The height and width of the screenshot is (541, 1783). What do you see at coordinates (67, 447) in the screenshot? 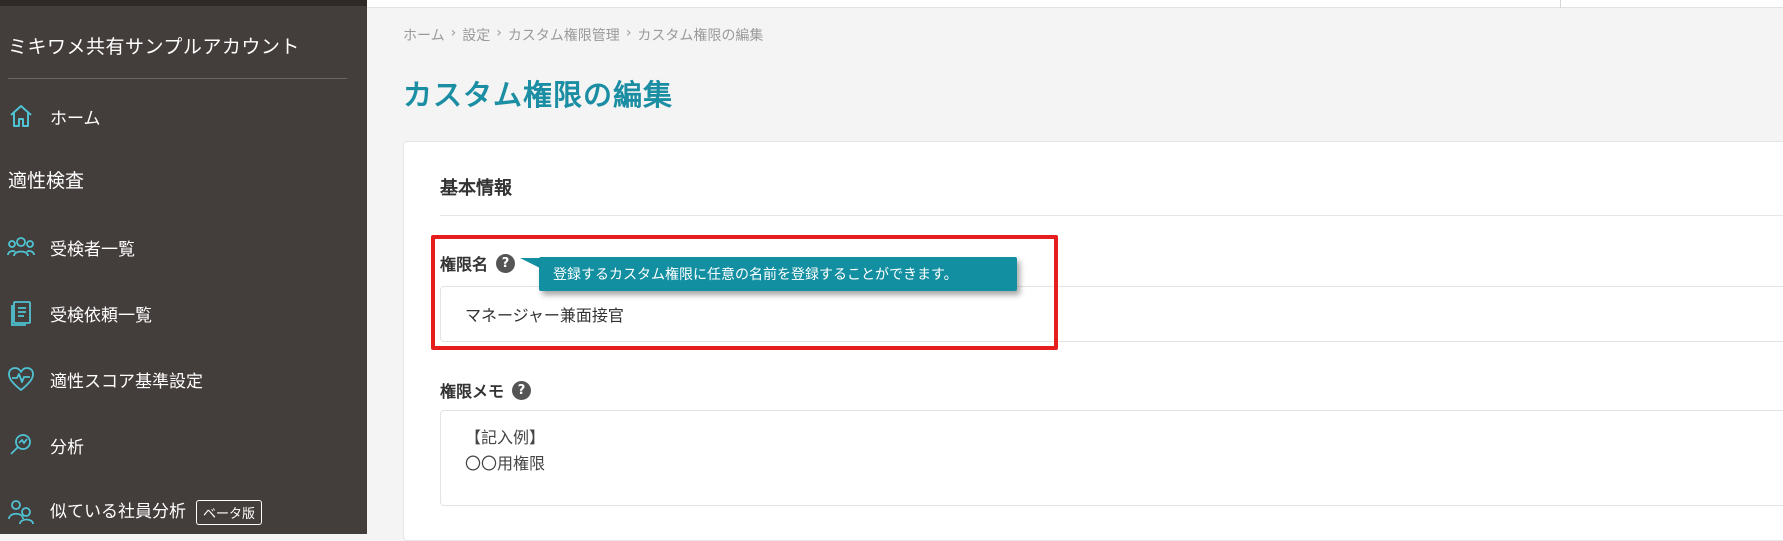
I see `sidebar-item-label: 分析` at bounding box center [67, 447].